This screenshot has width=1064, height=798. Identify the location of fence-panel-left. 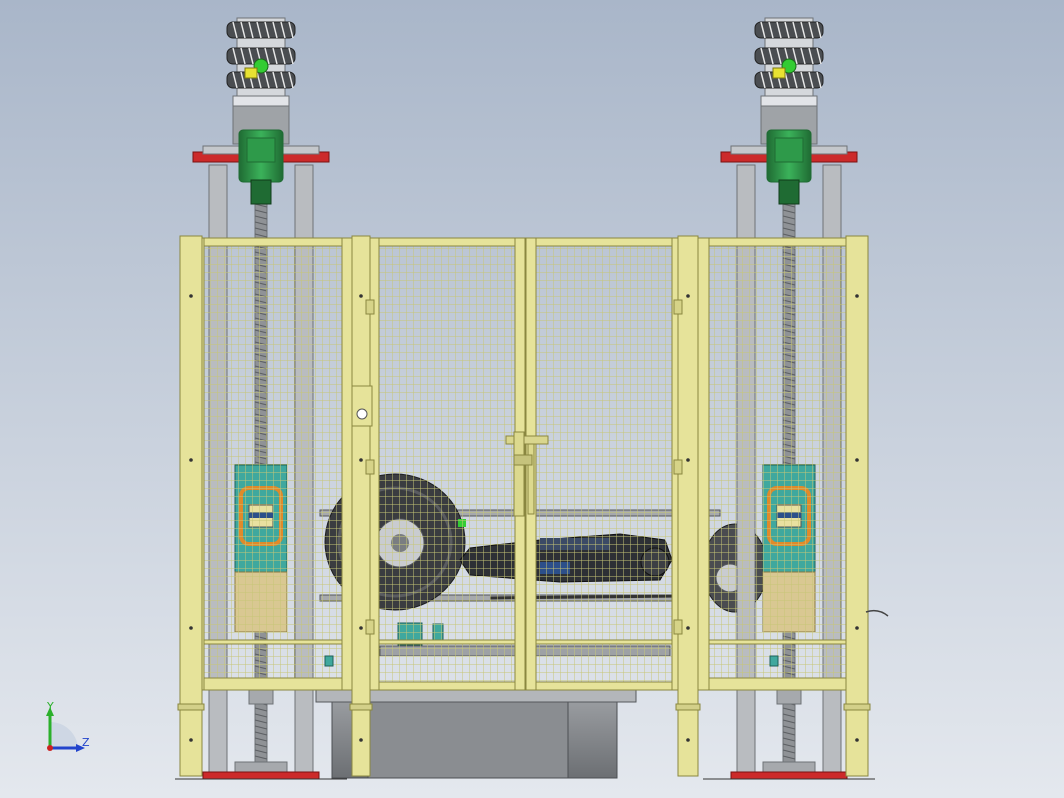
(270, 464).